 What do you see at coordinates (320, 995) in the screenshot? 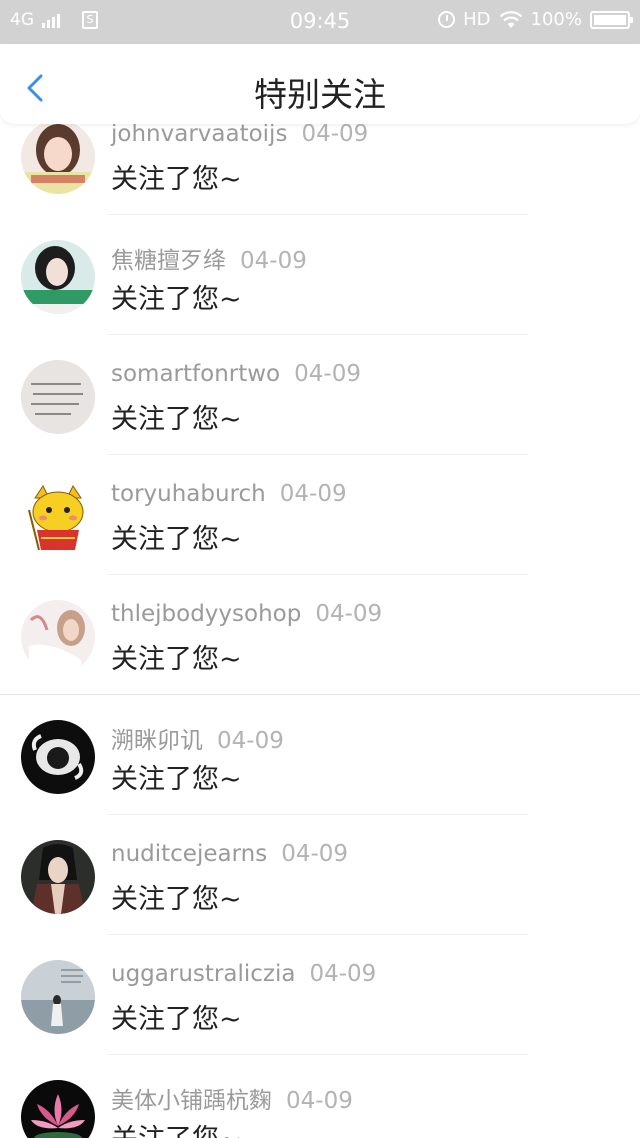
I see `list-item: uggarustraliczia 04-09 关注了您~` at bounding box center [320, 995].